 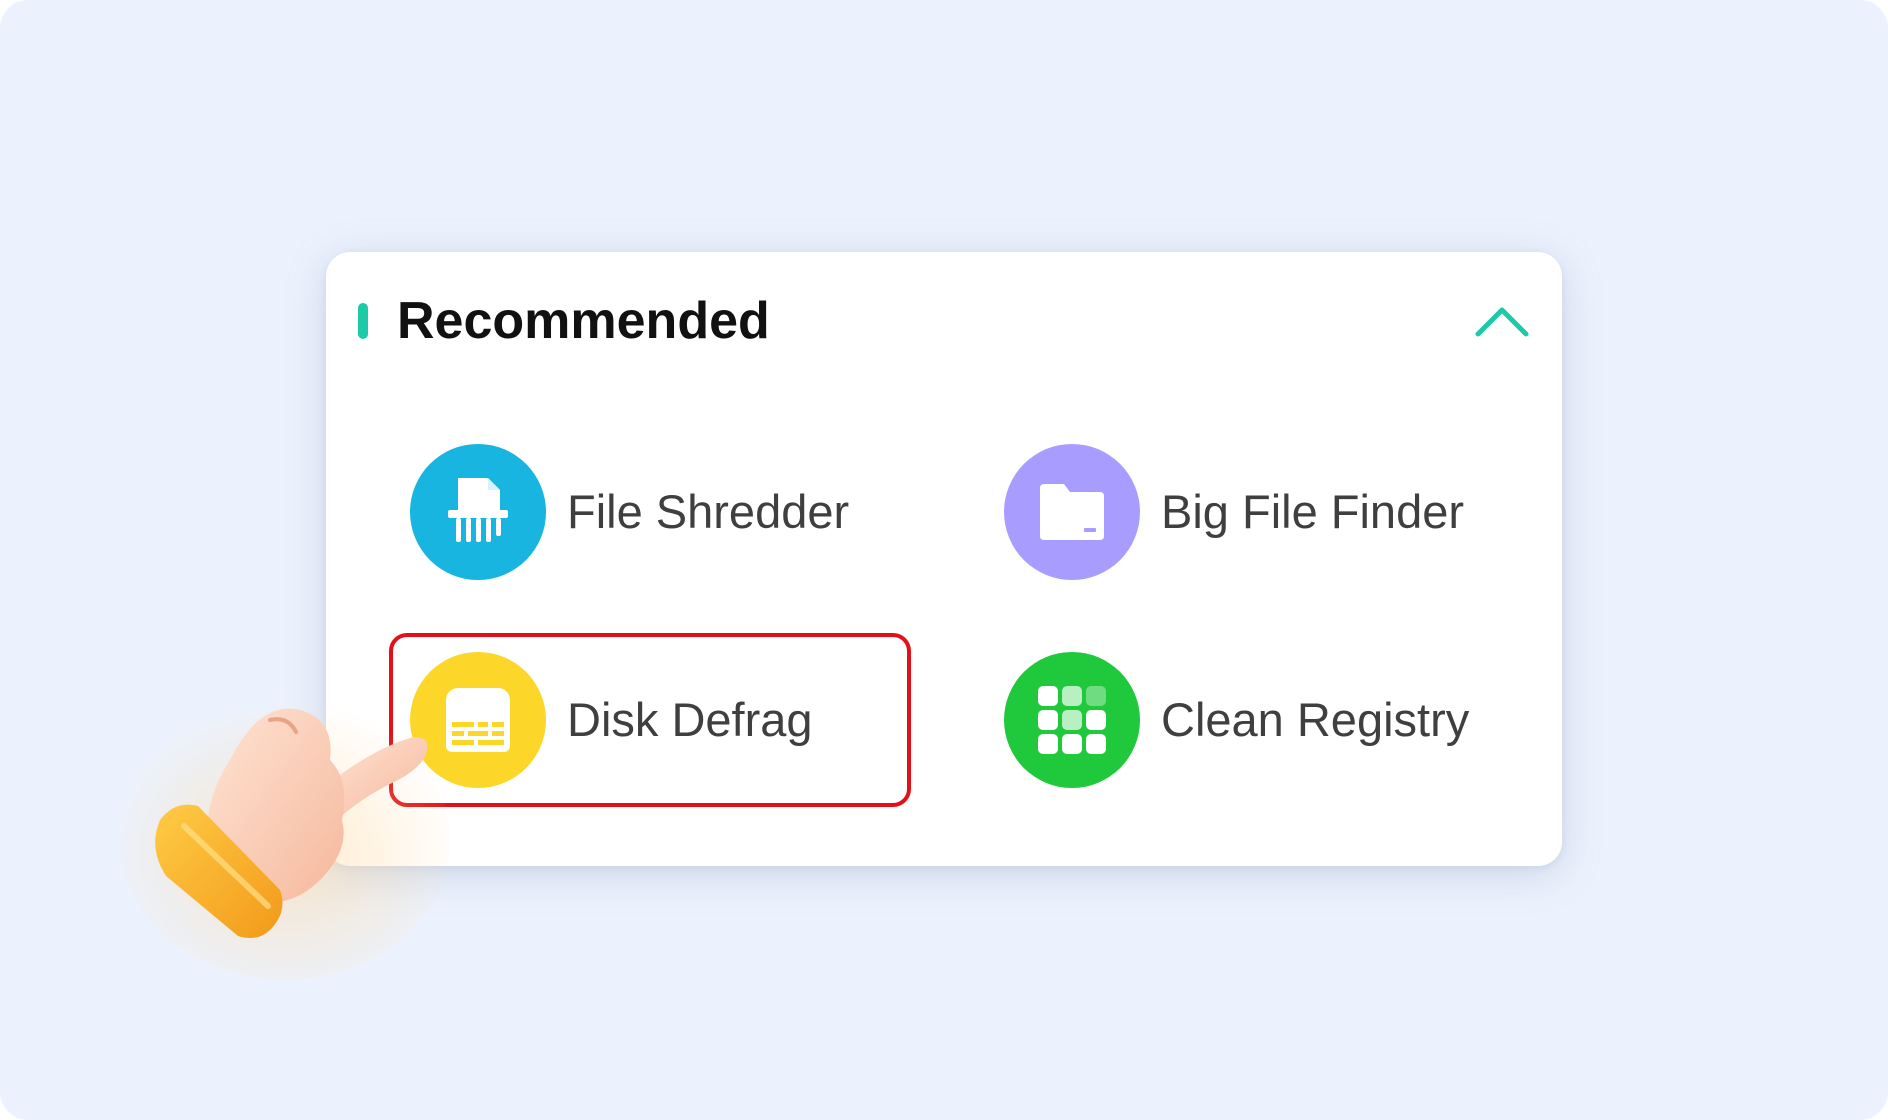 What do you see at coordinates (708, 511) in the screenshot?
I see `tool-label: File Shredder` at bounding box center [708, 511].